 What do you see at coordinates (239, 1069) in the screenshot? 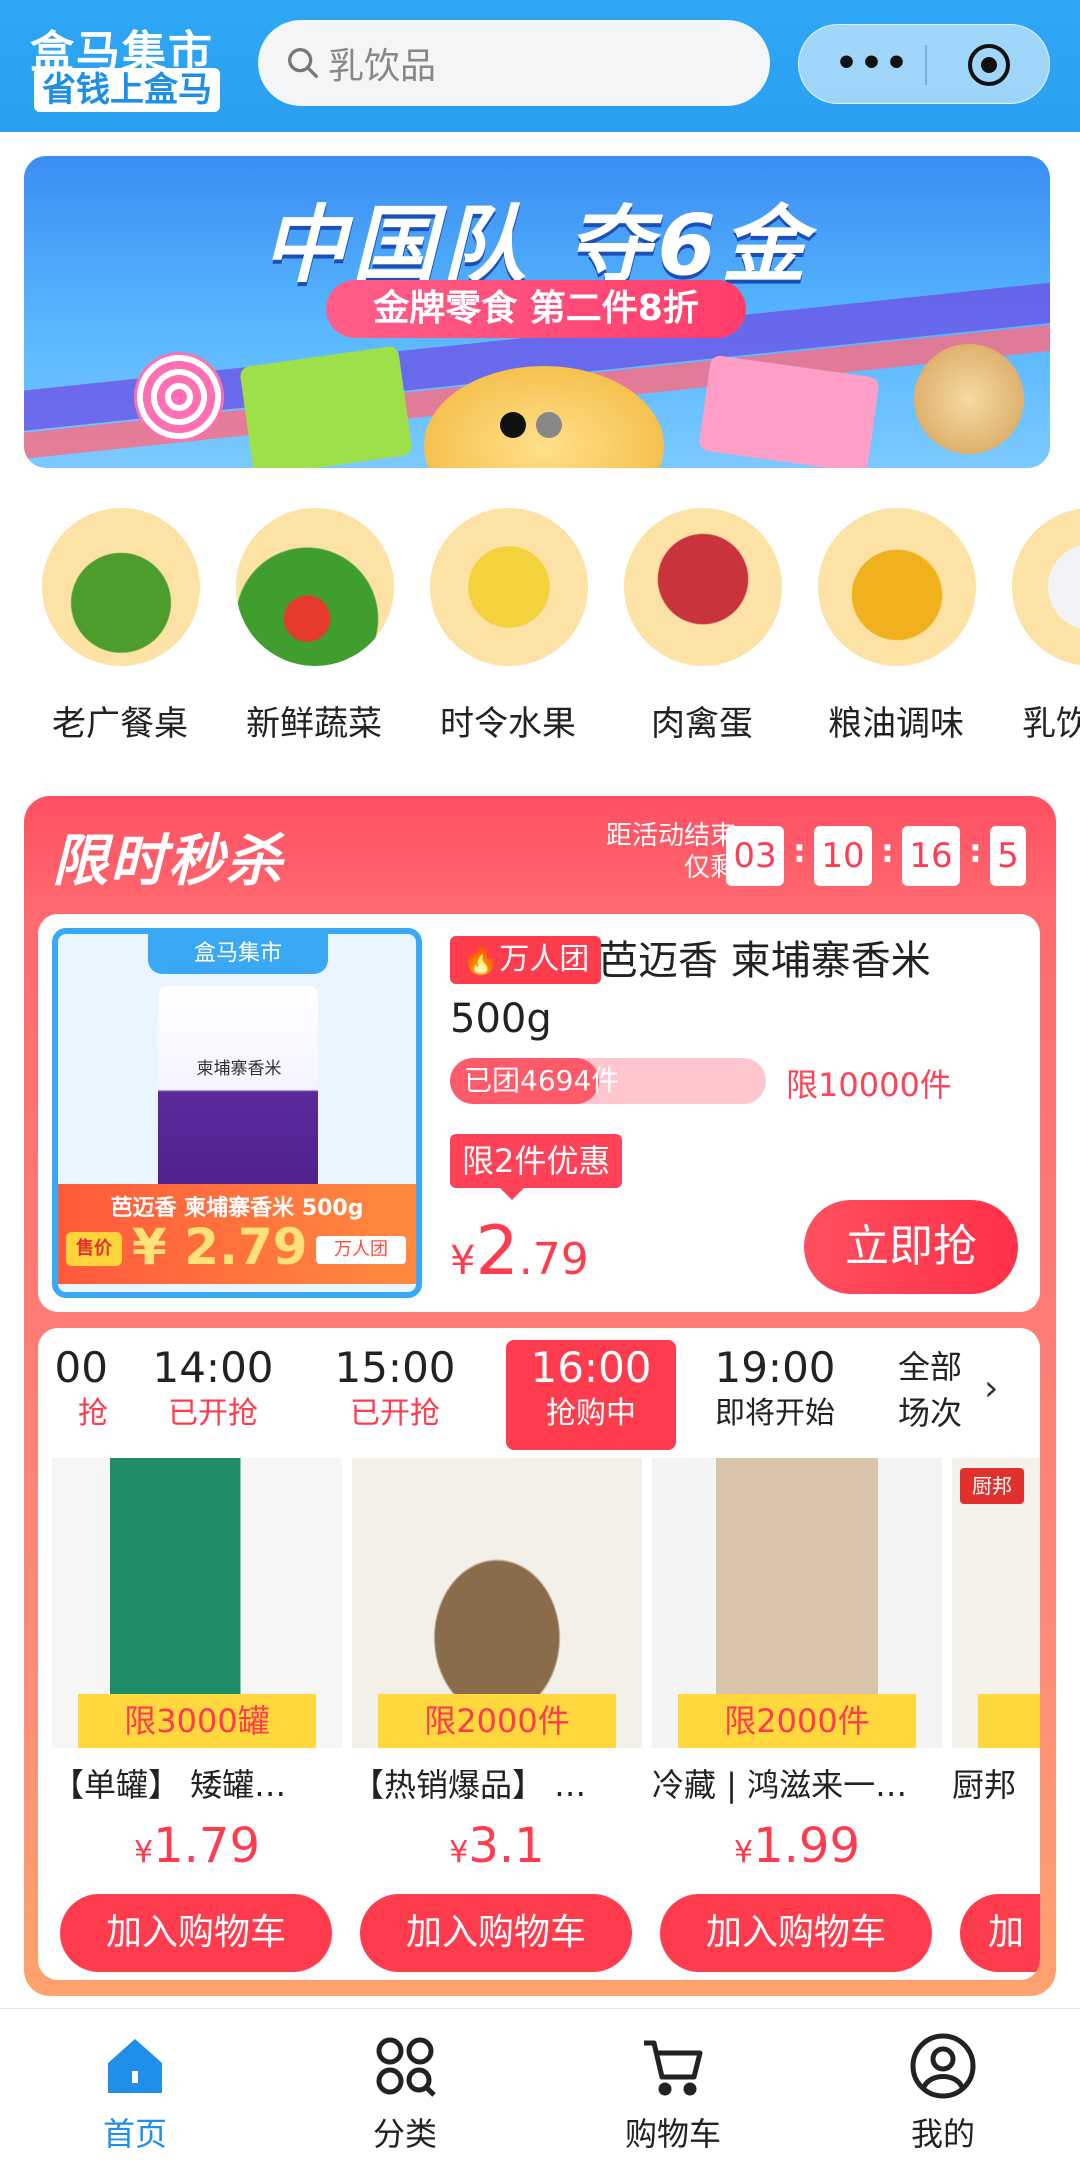
I see `rice-bag-label: 柬埔寨香米` at bounding box center [239, 1069].